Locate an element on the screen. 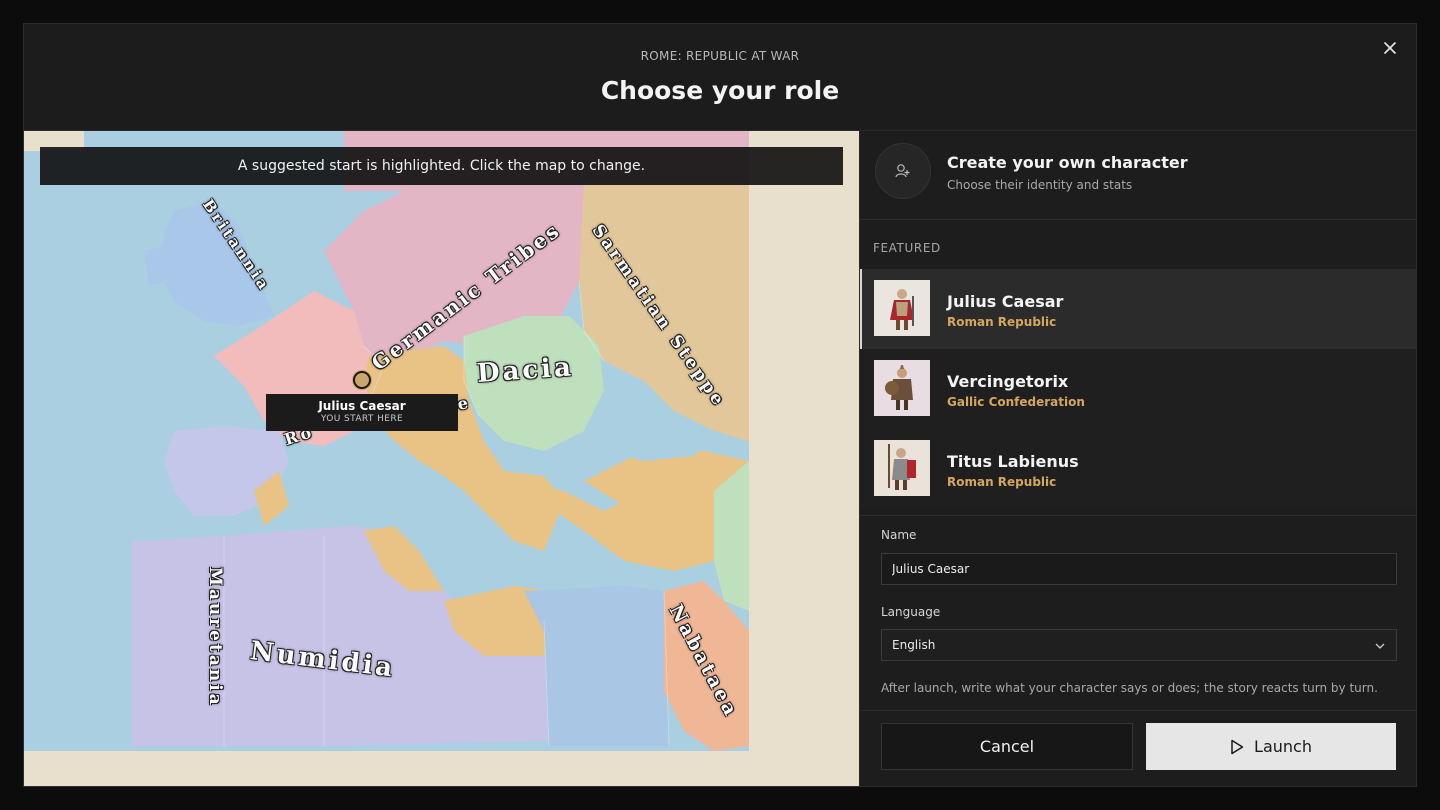  character-item-vercingetorix: Vercingetorix Gallic Confederation is located at coordinates (1138, 389).